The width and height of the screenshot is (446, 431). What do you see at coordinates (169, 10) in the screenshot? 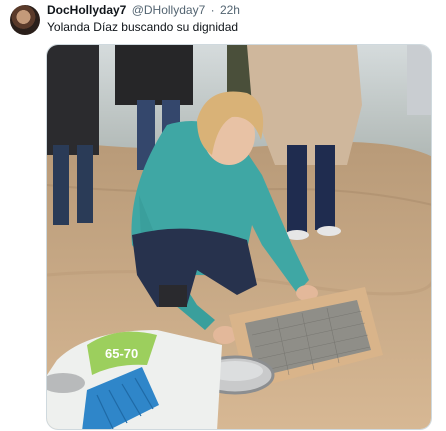
I see `author-handle: @DHollyday7` at bounding box center [169, 10].